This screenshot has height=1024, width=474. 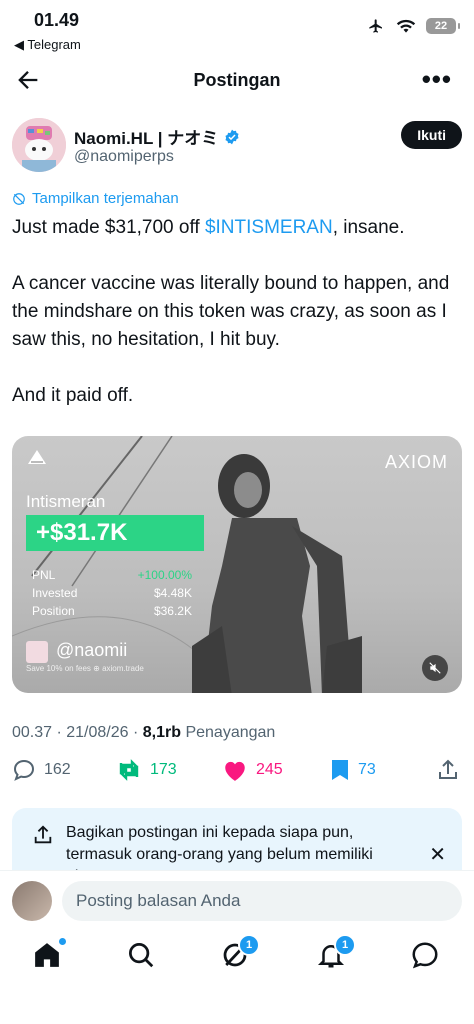 I want to click on airplane-icon, so click(x=375, y=26).